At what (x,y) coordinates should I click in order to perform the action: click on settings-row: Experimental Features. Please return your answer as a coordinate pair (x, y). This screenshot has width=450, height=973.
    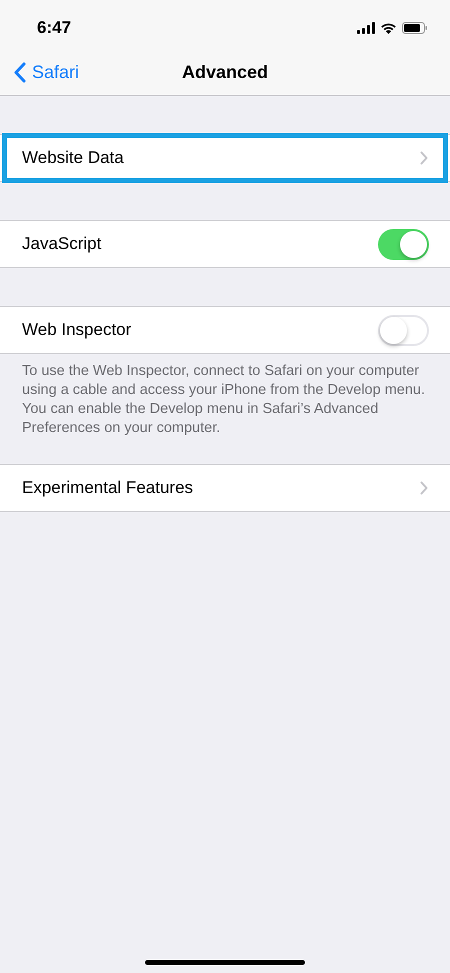
    Looking at the image, I should click on (225, 488).